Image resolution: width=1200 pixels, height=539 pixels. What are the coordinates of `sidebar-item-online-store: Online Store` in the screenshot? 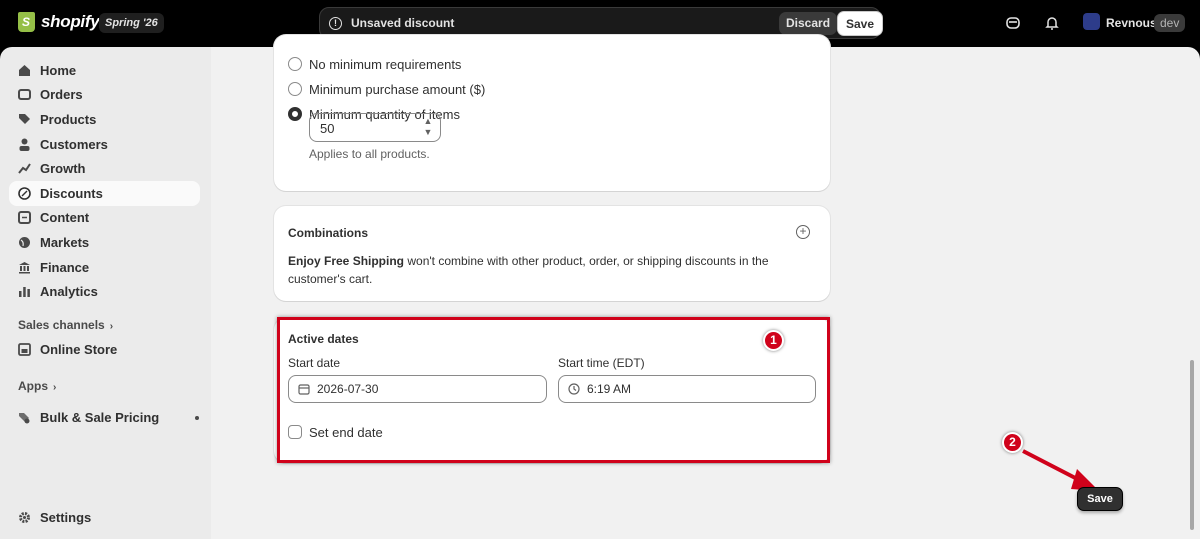 It's located at (104, 349).